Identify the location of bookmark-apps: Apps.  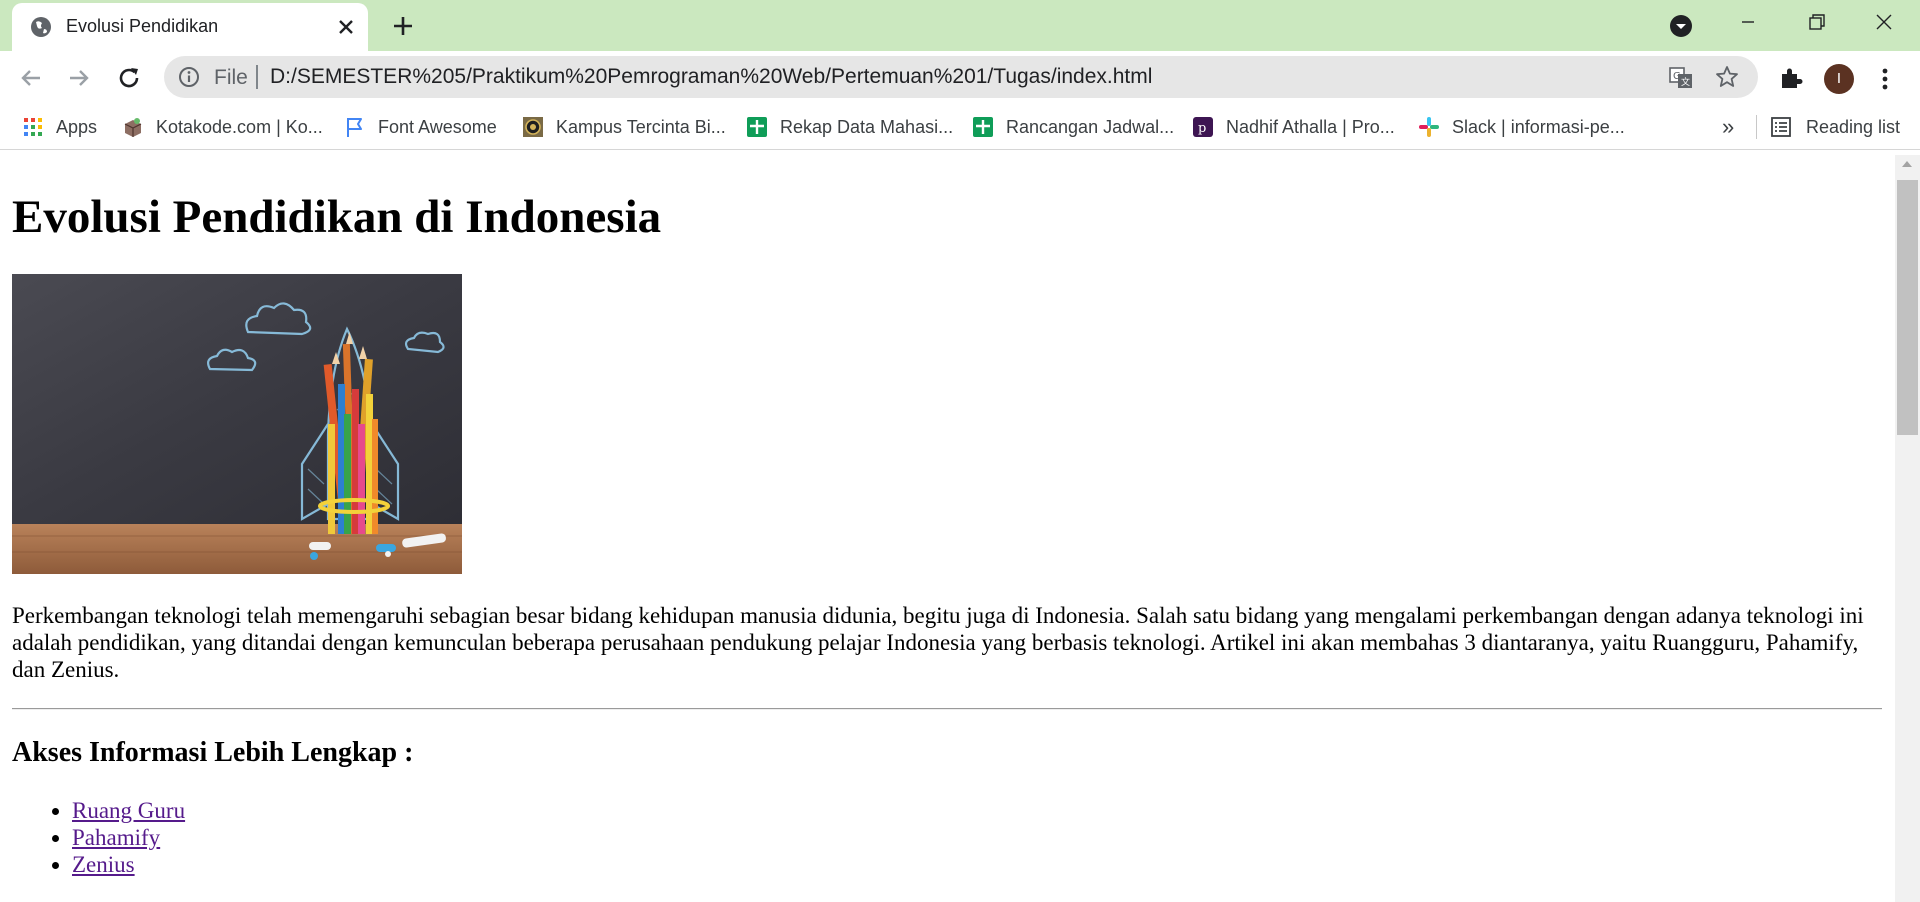
(59, 127).